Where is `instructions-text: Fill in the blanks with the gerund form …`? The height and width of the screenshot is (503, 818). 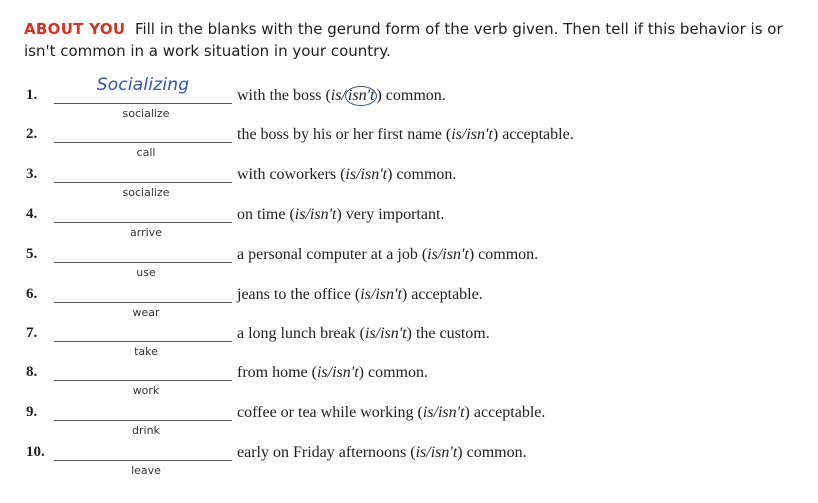 instructions-text: Fill in the blanks with the gerund form … is located at coordinates (403, 40).